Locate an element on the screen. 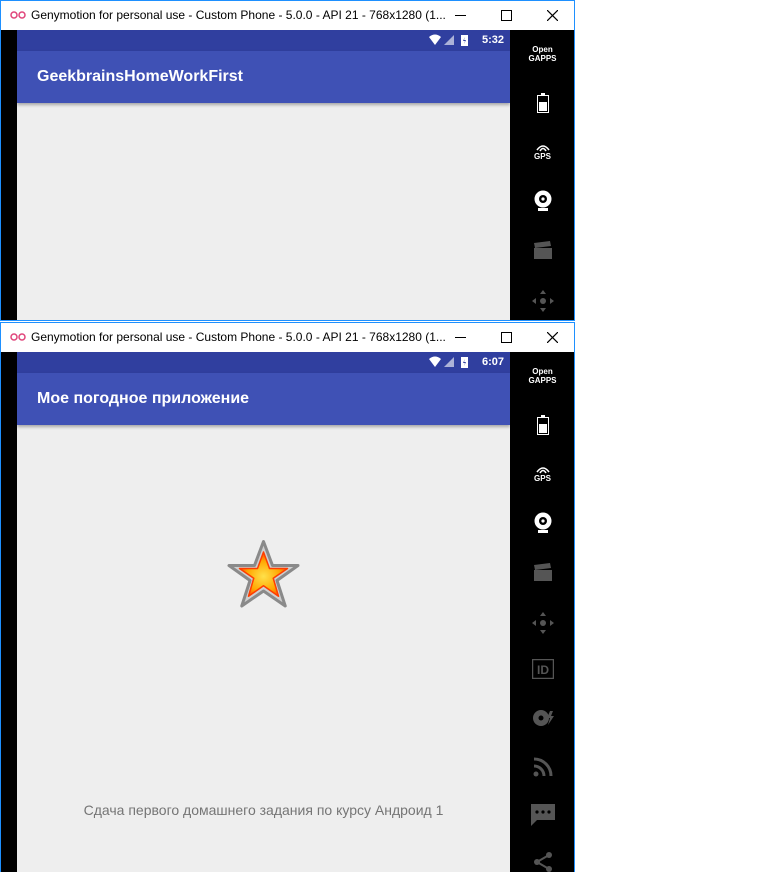  genymotion-toolbar: Open GAPPS GPS ID is located at coordinates (542, 612).